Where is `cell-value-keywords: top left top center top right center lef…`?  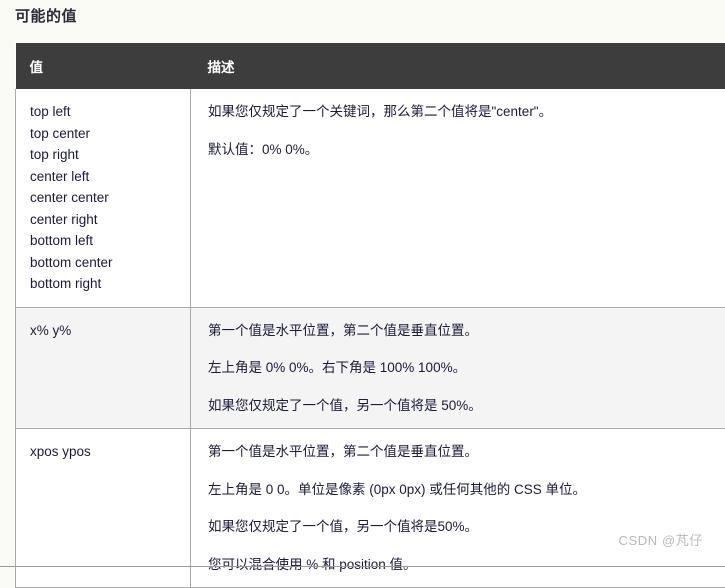
cell-value-keywords: top left top center top right center lef… is located at coordinates (103, 198).